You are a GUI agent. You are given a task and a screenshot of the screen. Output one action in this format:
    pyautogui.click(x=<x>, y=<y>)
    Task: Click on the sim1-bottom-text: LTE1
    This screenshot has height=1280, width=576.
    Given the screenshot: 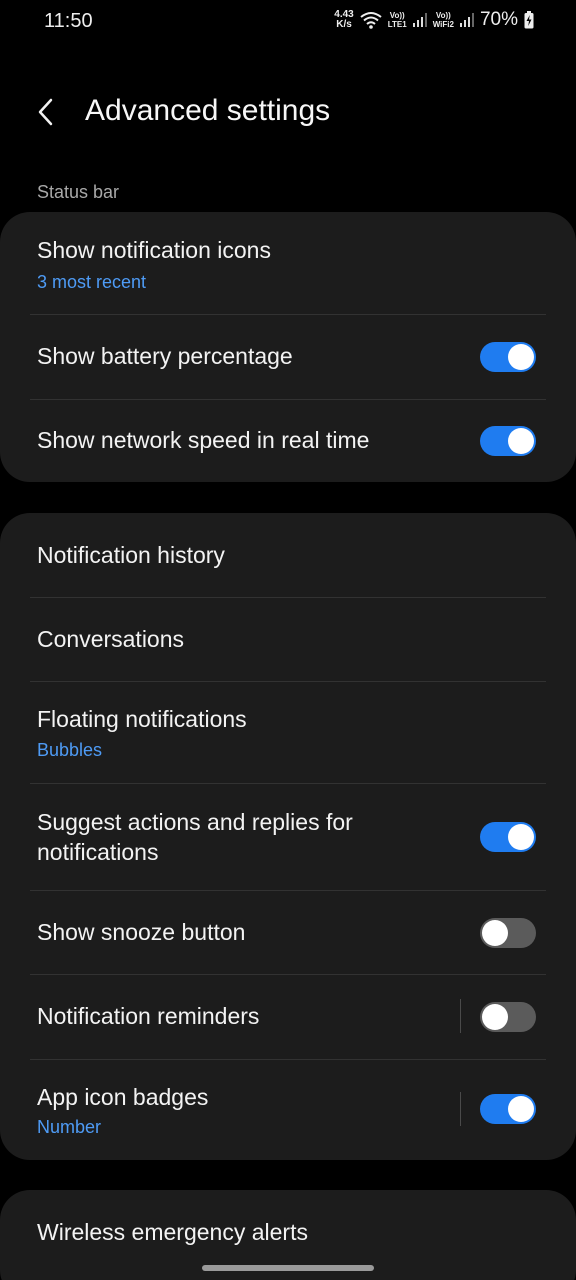 What is the action you would take?
    pyautogui.click(x=397, y=24)
    